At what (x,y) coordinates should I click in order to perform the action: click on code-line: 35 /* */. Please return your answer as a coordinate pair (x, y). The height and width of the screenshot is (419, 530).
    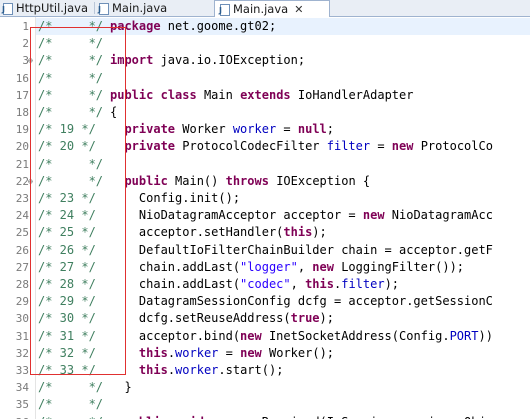
    Looking at the image, I should click on (265, 404).